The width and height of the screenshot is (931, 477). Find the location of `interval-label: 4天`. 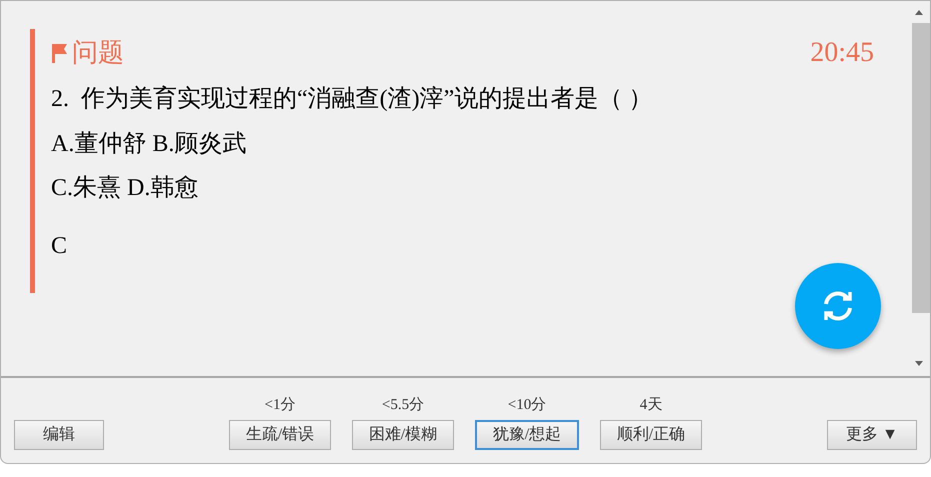

interval-label: 4天 is located at coordinates (651, 405).